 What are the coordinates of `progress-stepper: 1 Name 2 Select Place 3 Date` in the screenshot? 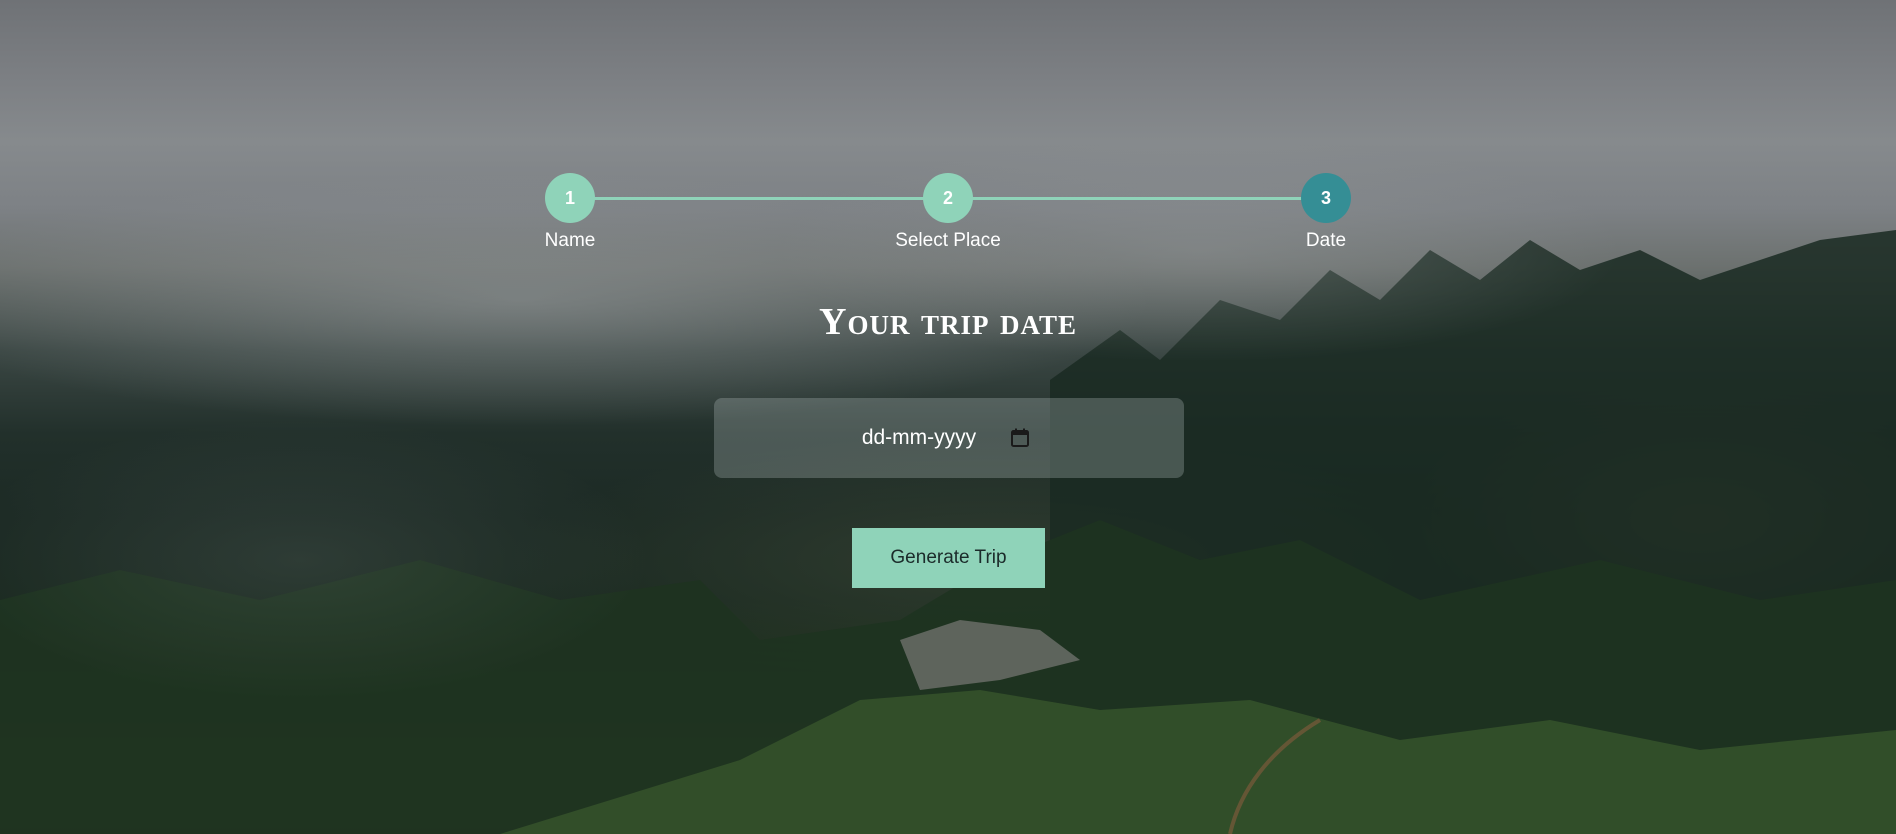 It's located at (948, 213).